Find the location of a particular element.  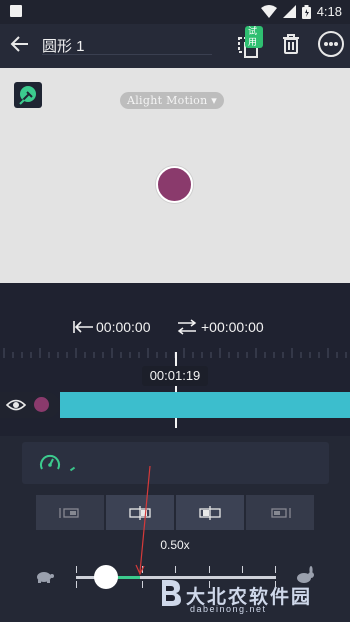

swap-icon is located at coordinates (187, 327).